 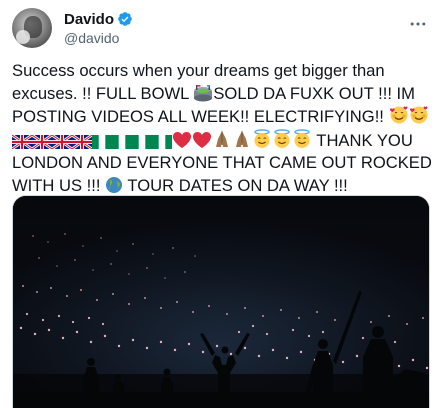 I want to click on stadium-emoji-icon, so click(x=203, y=93).